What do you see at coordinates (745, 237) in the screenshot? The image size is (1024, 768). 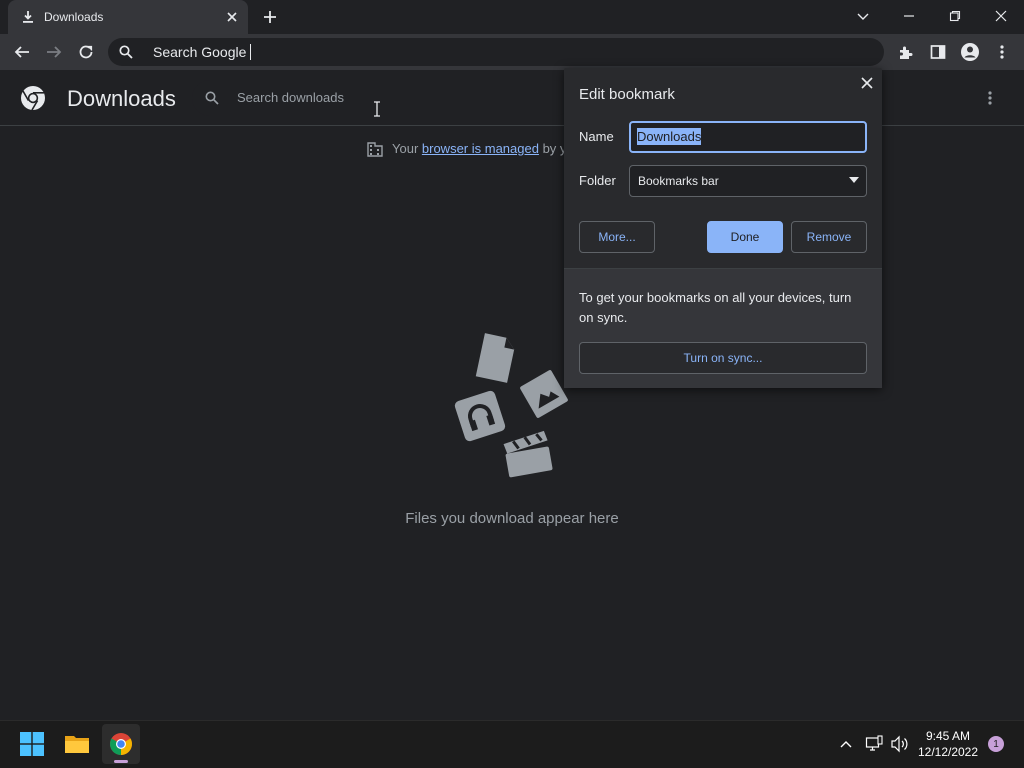 I see `done-button: Done` at bounding box center [745, 237].